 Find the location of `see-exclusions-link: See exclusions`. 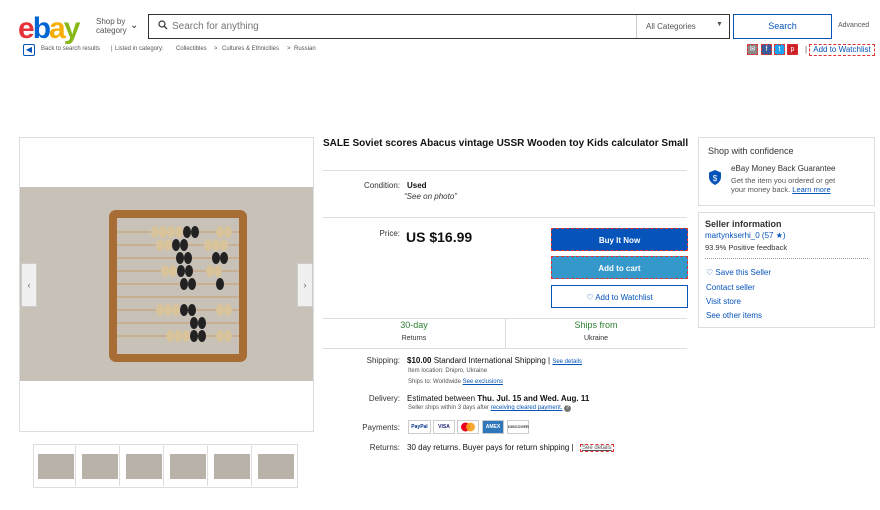

see-exclusions-link: See exclusions is located at coordinates (483, 382).